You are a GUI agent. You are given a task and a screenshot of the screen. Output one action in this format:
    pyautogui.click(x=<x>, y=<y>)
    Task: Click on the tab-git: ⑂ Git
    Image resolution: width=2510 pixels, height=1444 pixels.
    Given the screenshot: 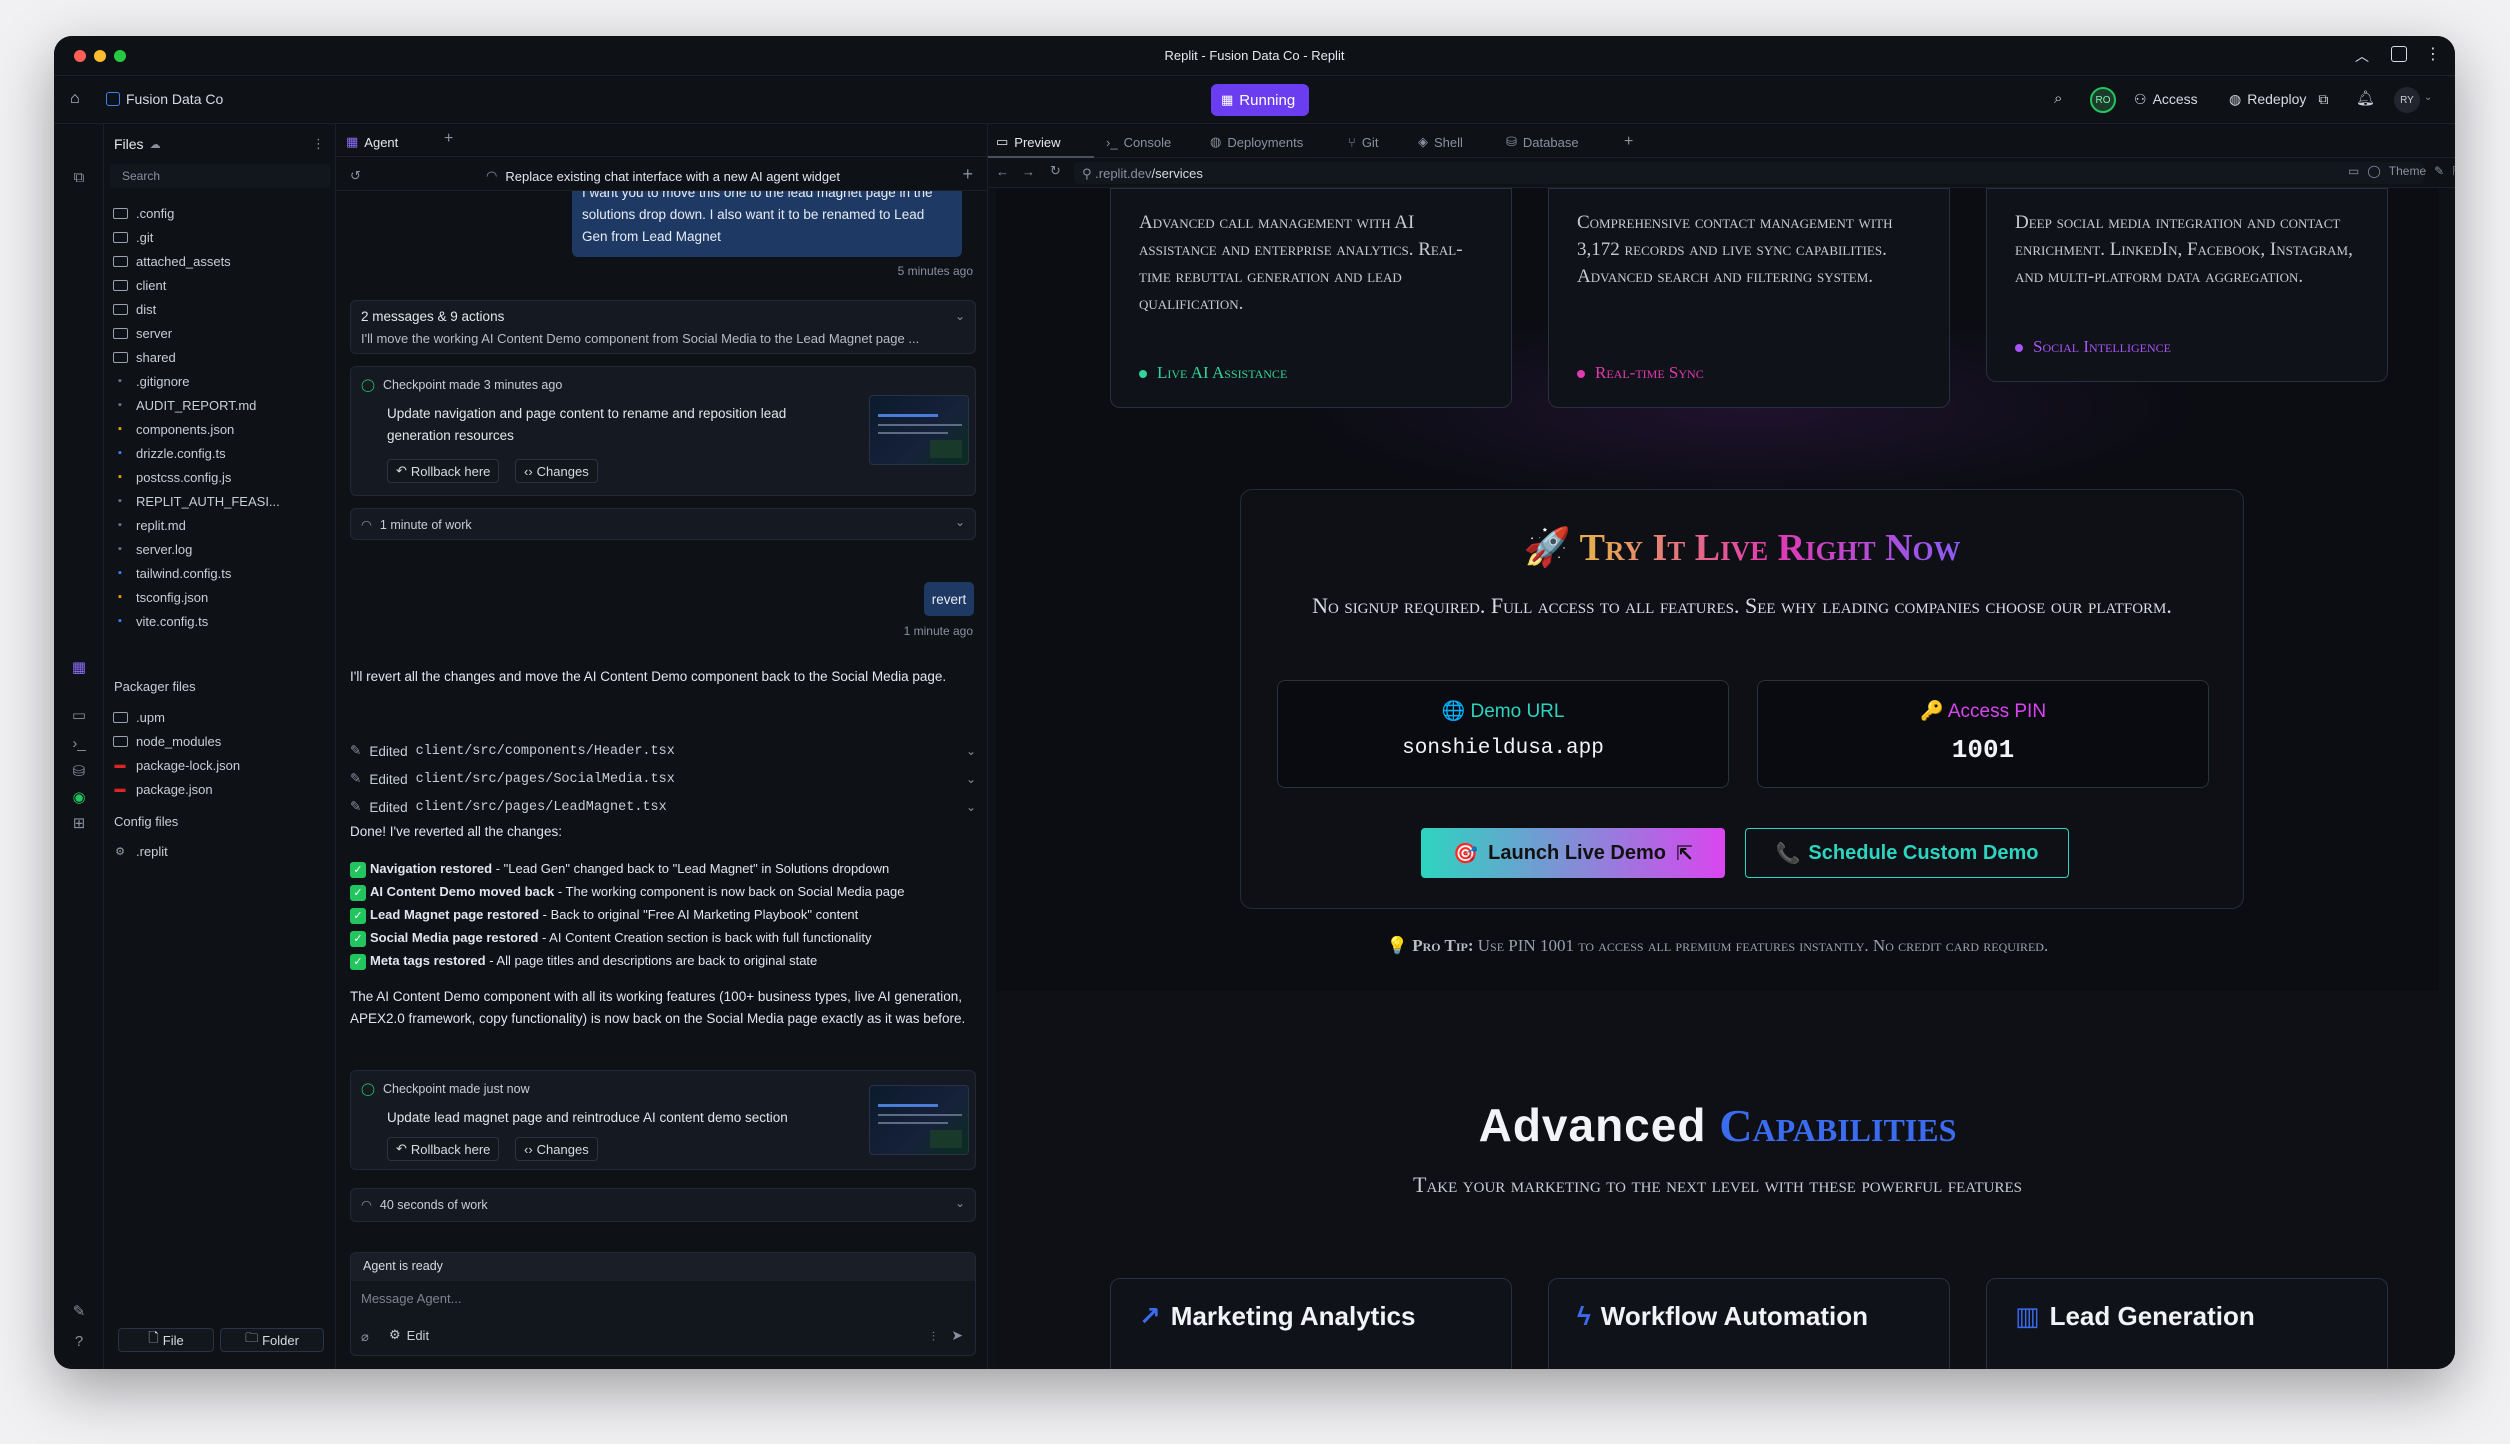 What is the action you would take?
    pyautogui.click(x=1363, y=142)
    